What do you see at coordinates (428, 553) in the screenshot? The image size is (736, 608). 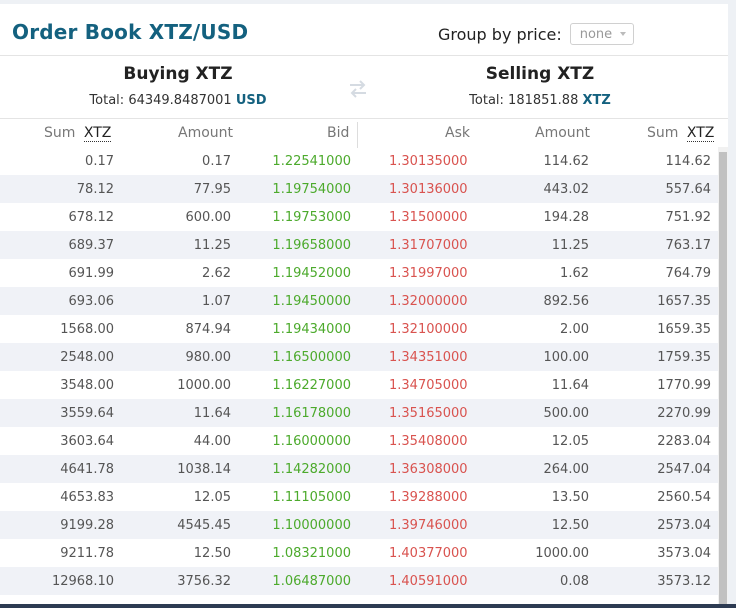 I see `ask-price-cell: 1.40377000` at bounding box center [428, 553].